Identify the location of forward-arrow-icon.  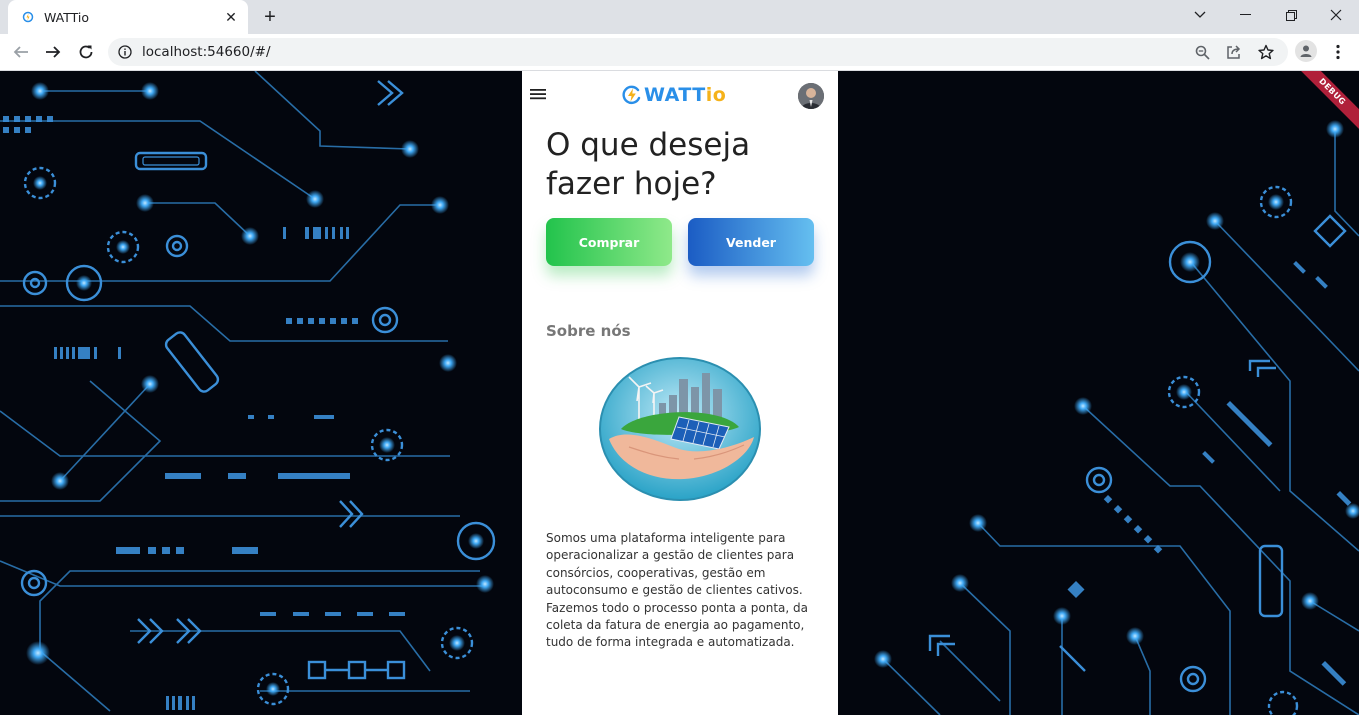
(53, 52).